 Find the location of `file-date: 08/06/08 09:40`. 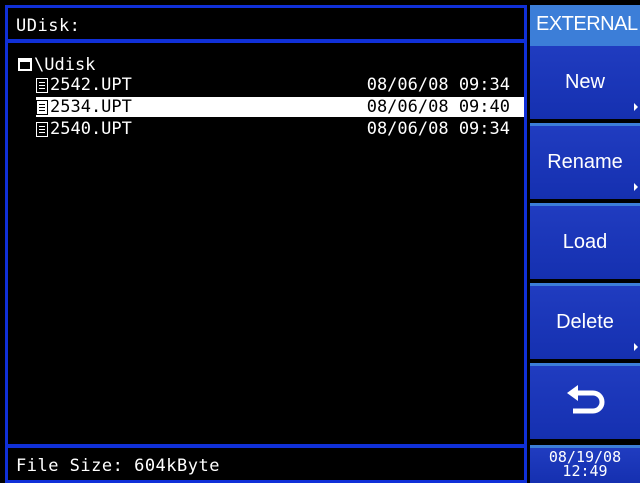

file-date: 08/06/08 09:40 is located at coordinates (438, 107).